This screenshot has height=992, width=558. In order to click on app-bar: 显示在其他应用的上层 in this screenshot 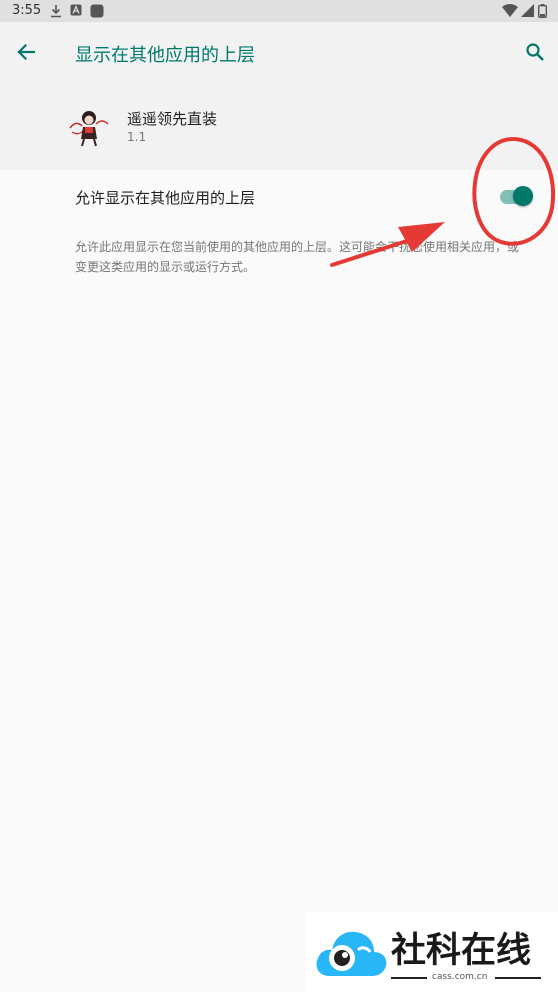, I will do `click(279, 52)`.